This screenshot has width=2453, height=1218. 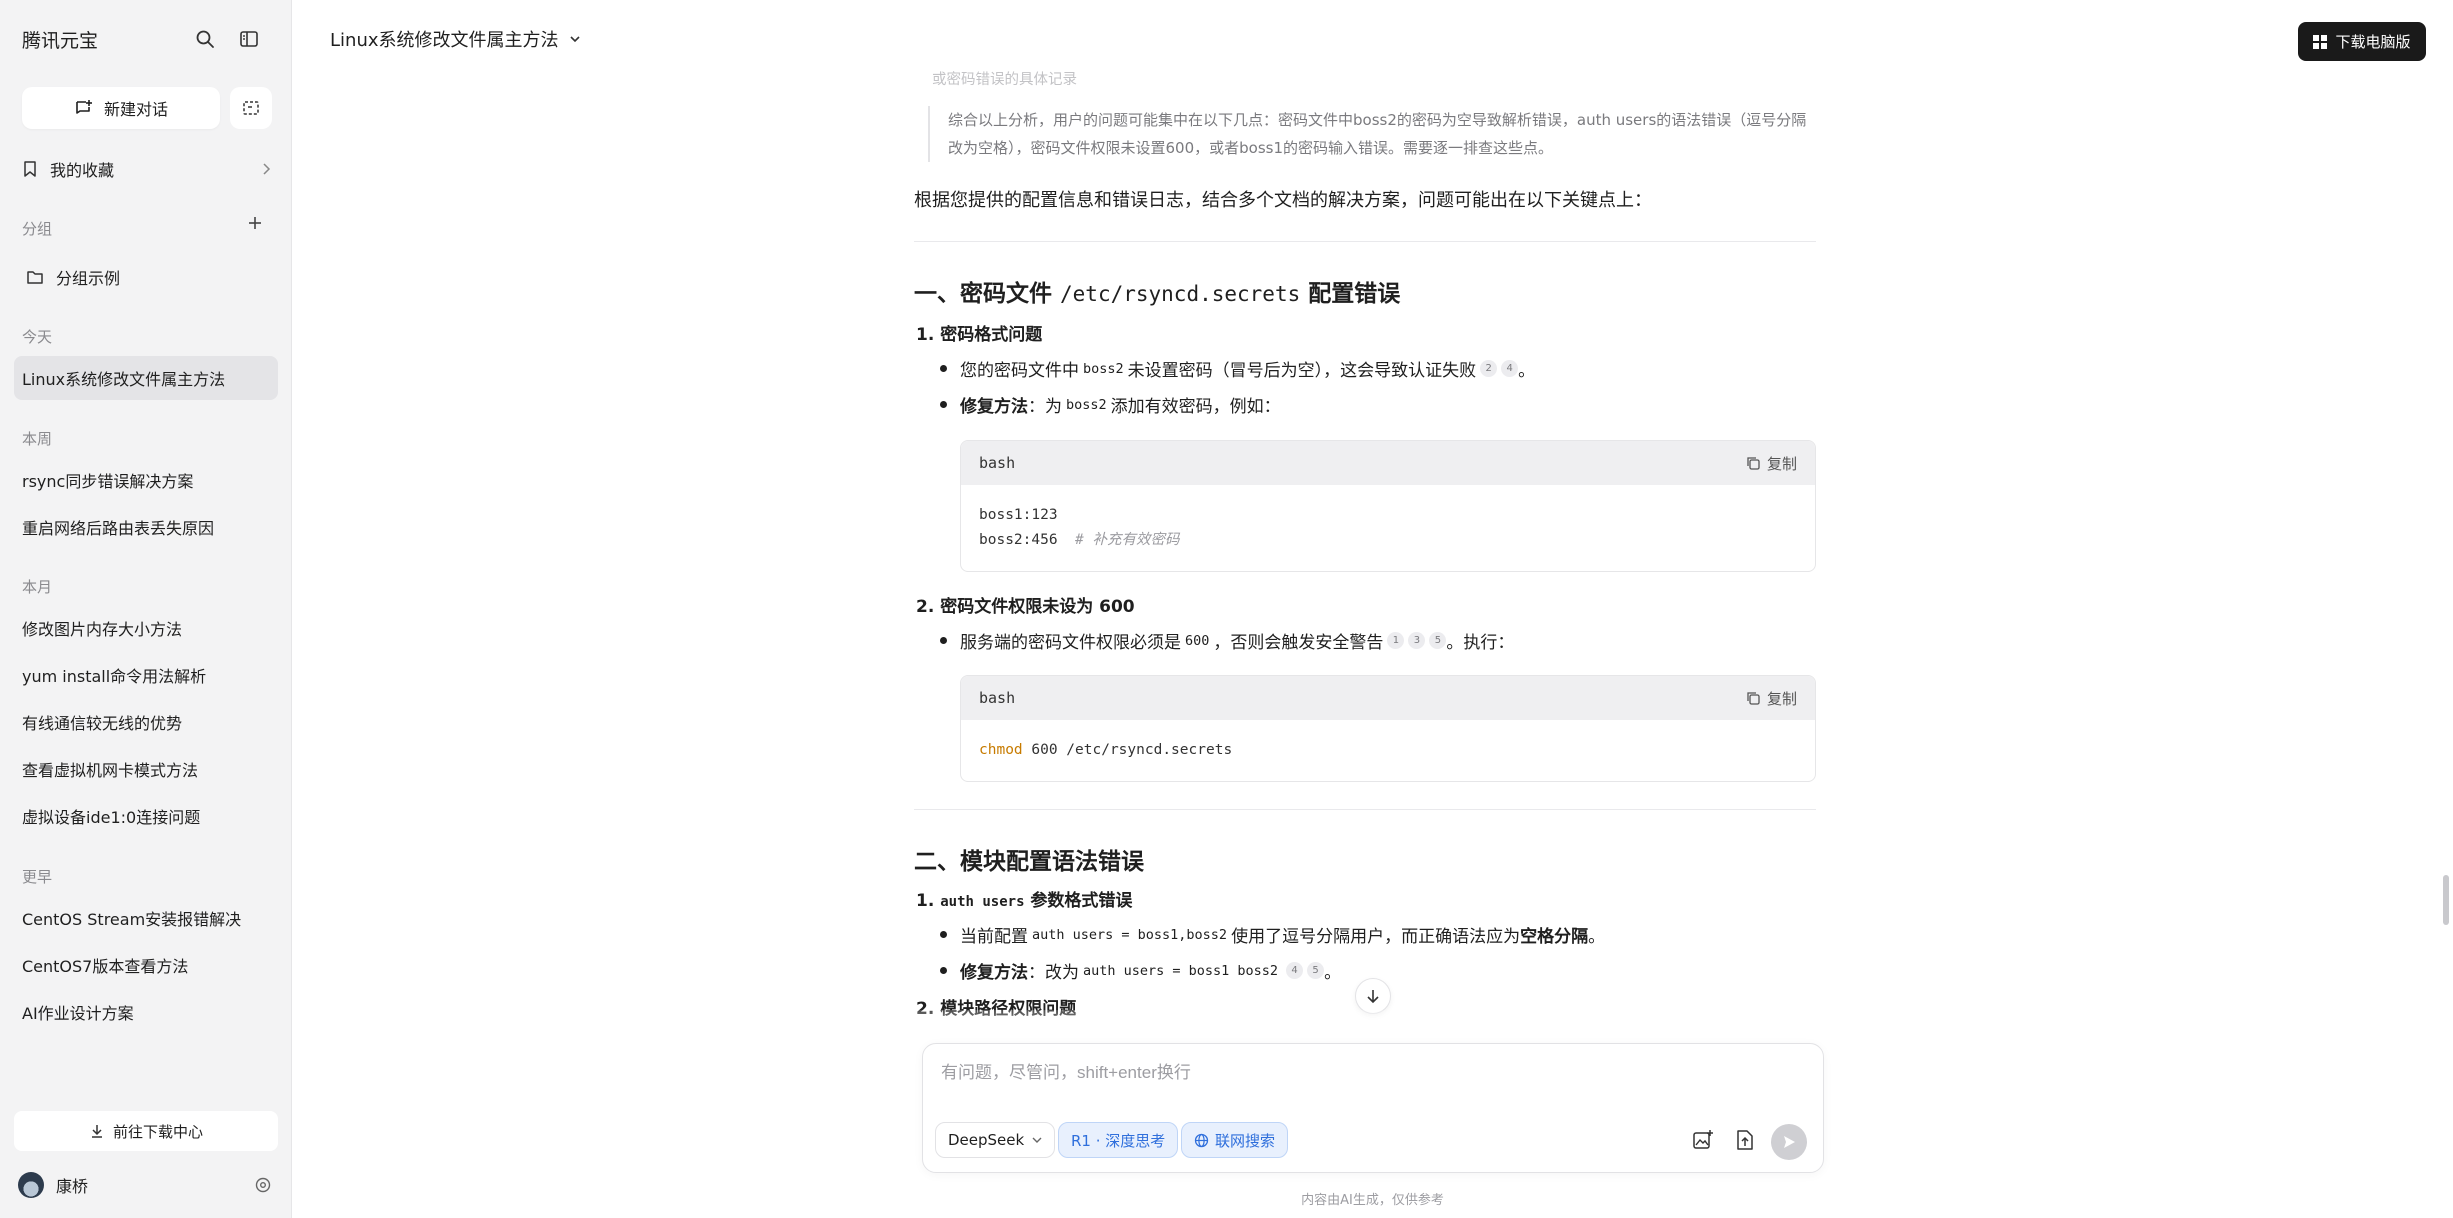 I want to click on history-item: Linux系统修改文件属主方法, so click(x=146, y=378).